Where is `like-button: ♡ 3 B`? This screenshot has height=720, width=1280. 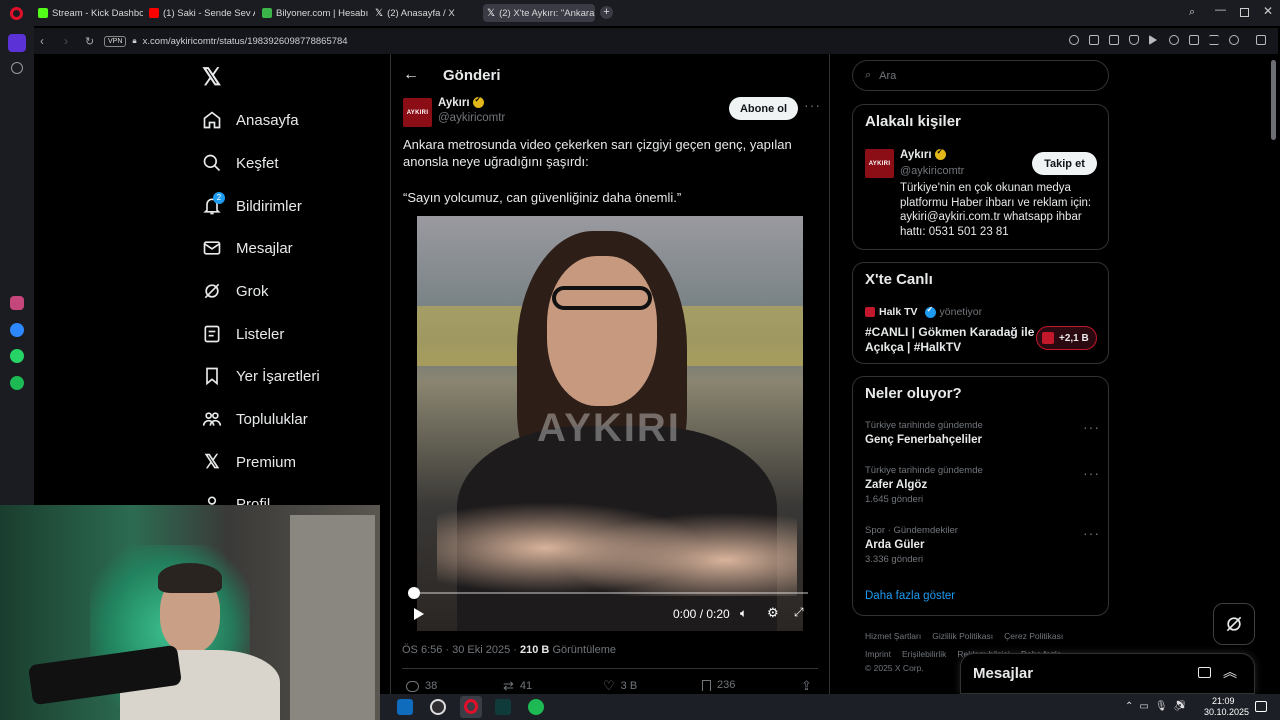
like-button: ♡ 3 B is located at coordinates (620, 686).